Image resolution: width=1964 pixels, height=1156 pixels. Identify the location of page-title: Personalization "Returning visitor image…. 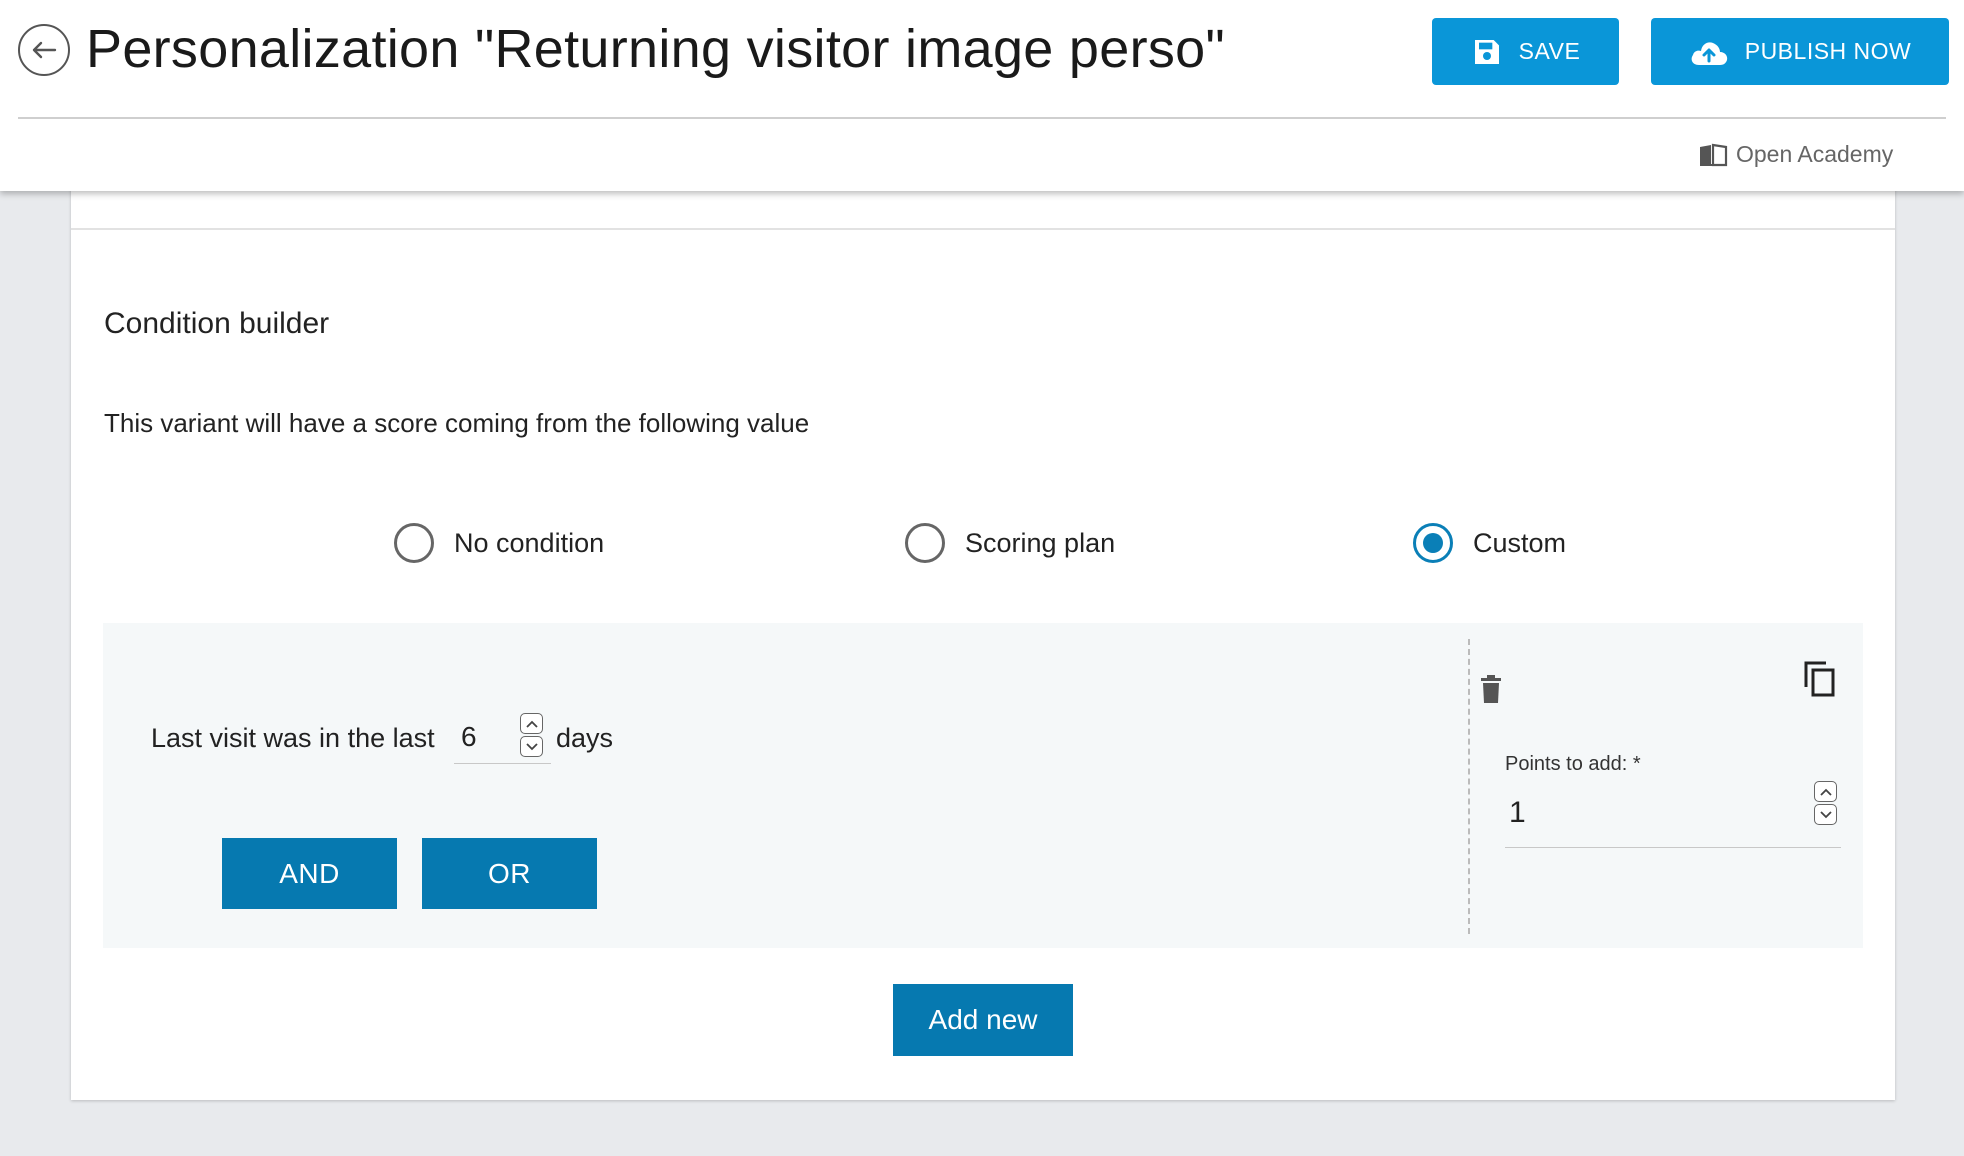
(655, 49).